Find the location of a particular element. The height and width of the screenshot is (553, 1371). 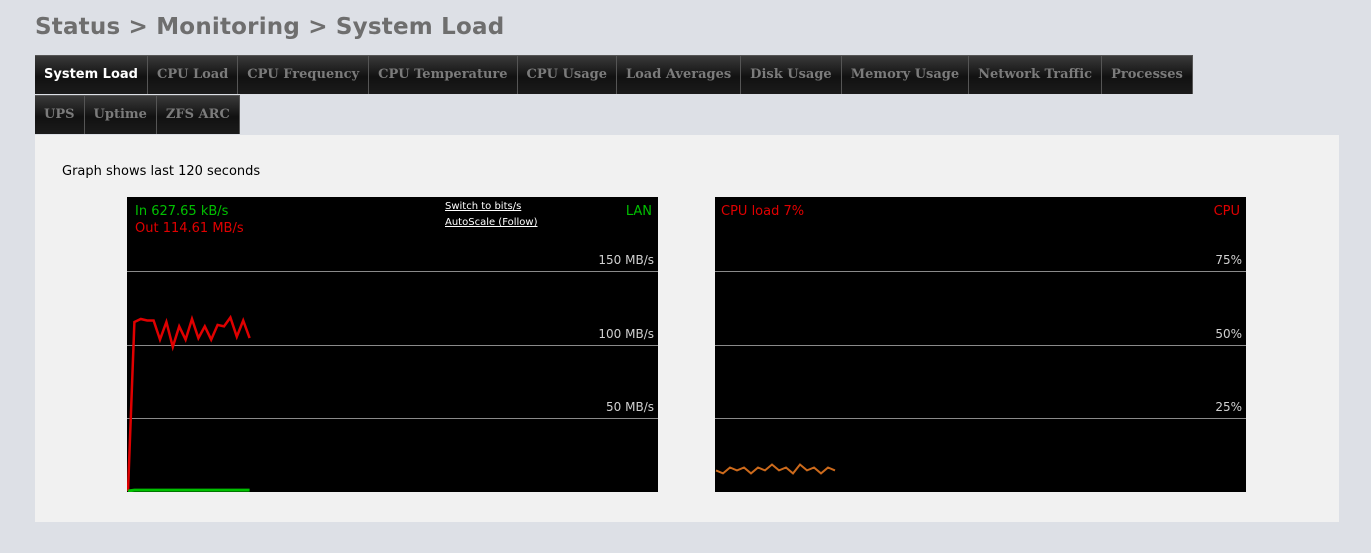

series-cpu-line is located at coordinates (775, 469).